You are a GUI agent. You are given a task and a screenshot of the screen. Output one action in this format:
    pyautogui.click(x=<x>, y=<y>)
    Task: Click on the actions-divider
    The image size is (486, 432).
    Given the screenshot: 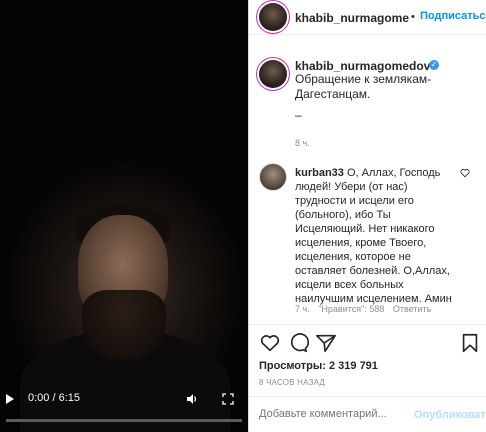 What is the action you would take?
    pyautogui.click(x=367, y=324)
    